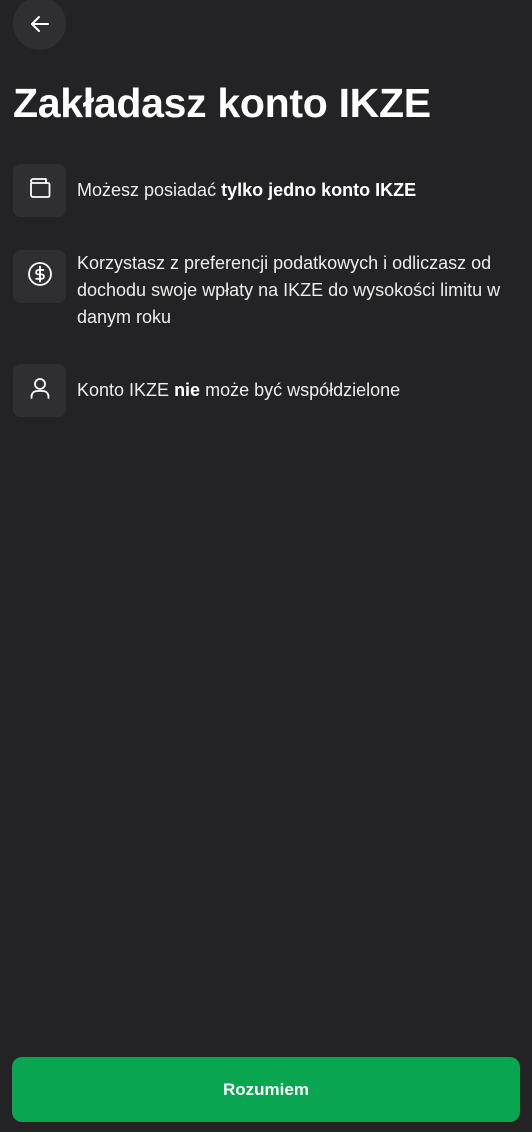  Describe the element at coordinates (266, 1089) in the screenshot. I see `confirm-button: Rozumiem` at that location.